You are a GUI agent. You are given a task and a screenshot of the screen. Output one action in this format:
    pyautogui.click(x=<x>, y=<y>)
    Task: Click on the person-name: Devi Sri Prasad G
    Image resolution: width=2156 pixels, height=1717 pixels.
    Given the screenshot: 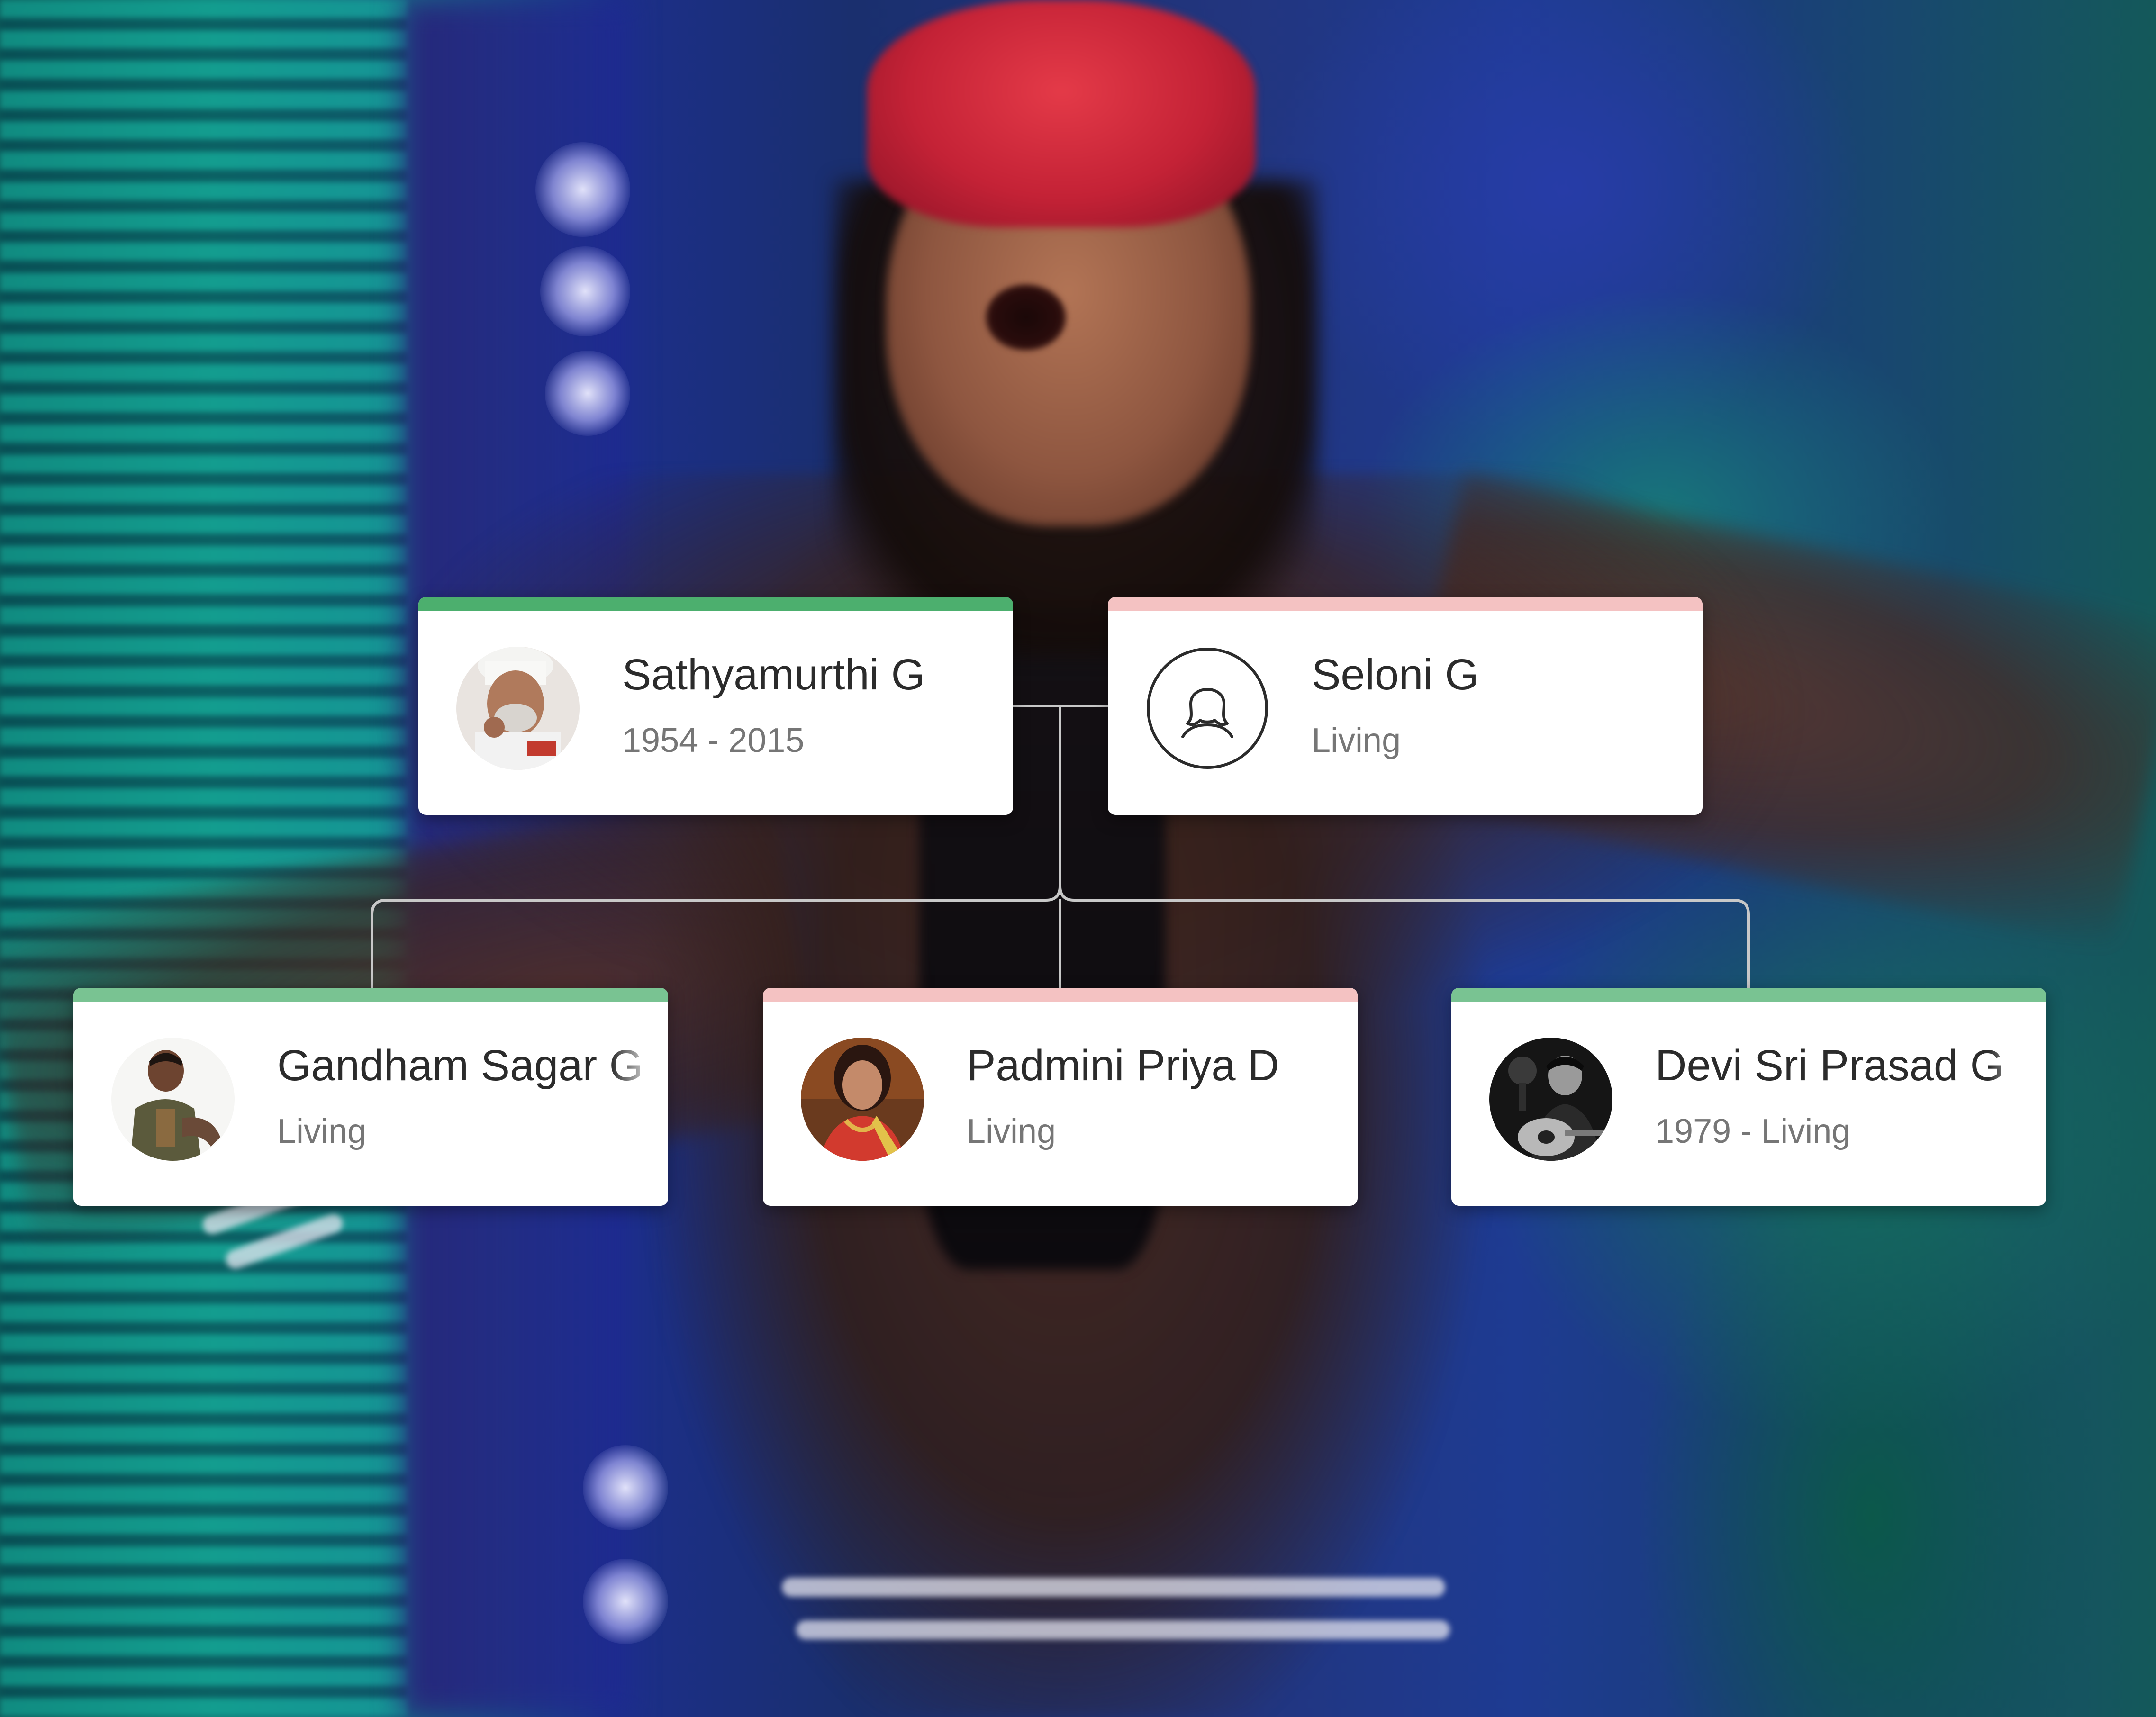 What is the action you would take?
    pyautogui.click(x=1830, y=1065)
    